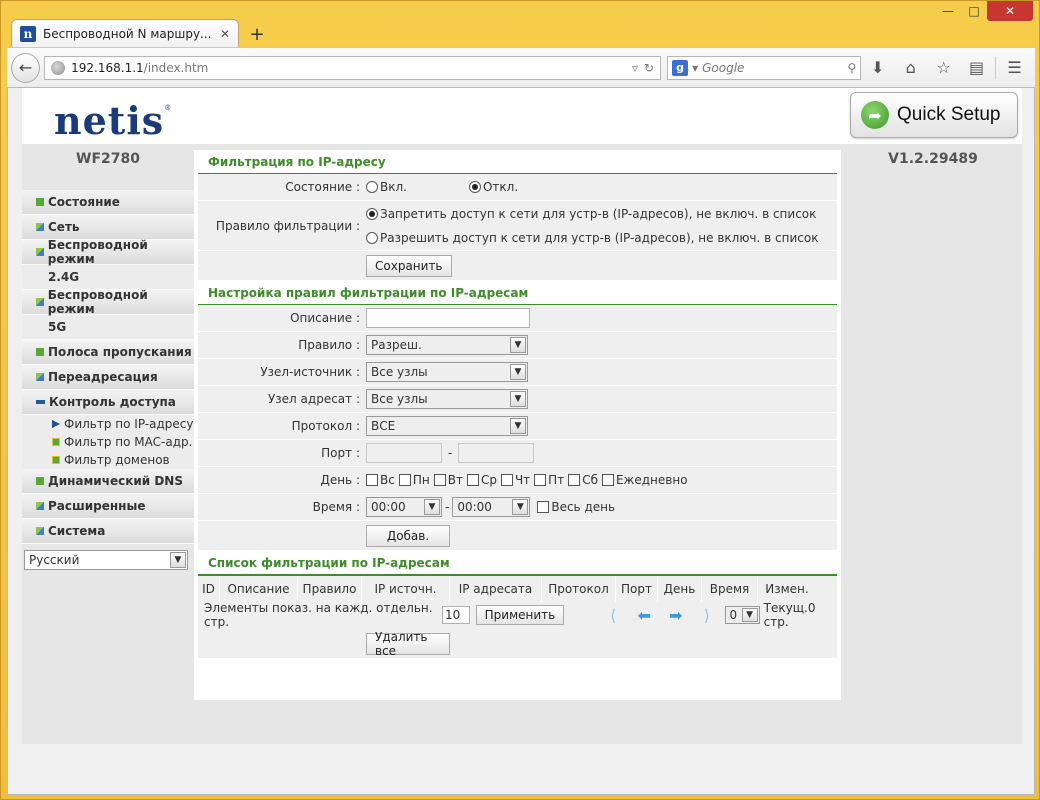  What do you see at coordinates (448, 318) in the screenshot?
I see `description-field` at bounding box center [448, 318].